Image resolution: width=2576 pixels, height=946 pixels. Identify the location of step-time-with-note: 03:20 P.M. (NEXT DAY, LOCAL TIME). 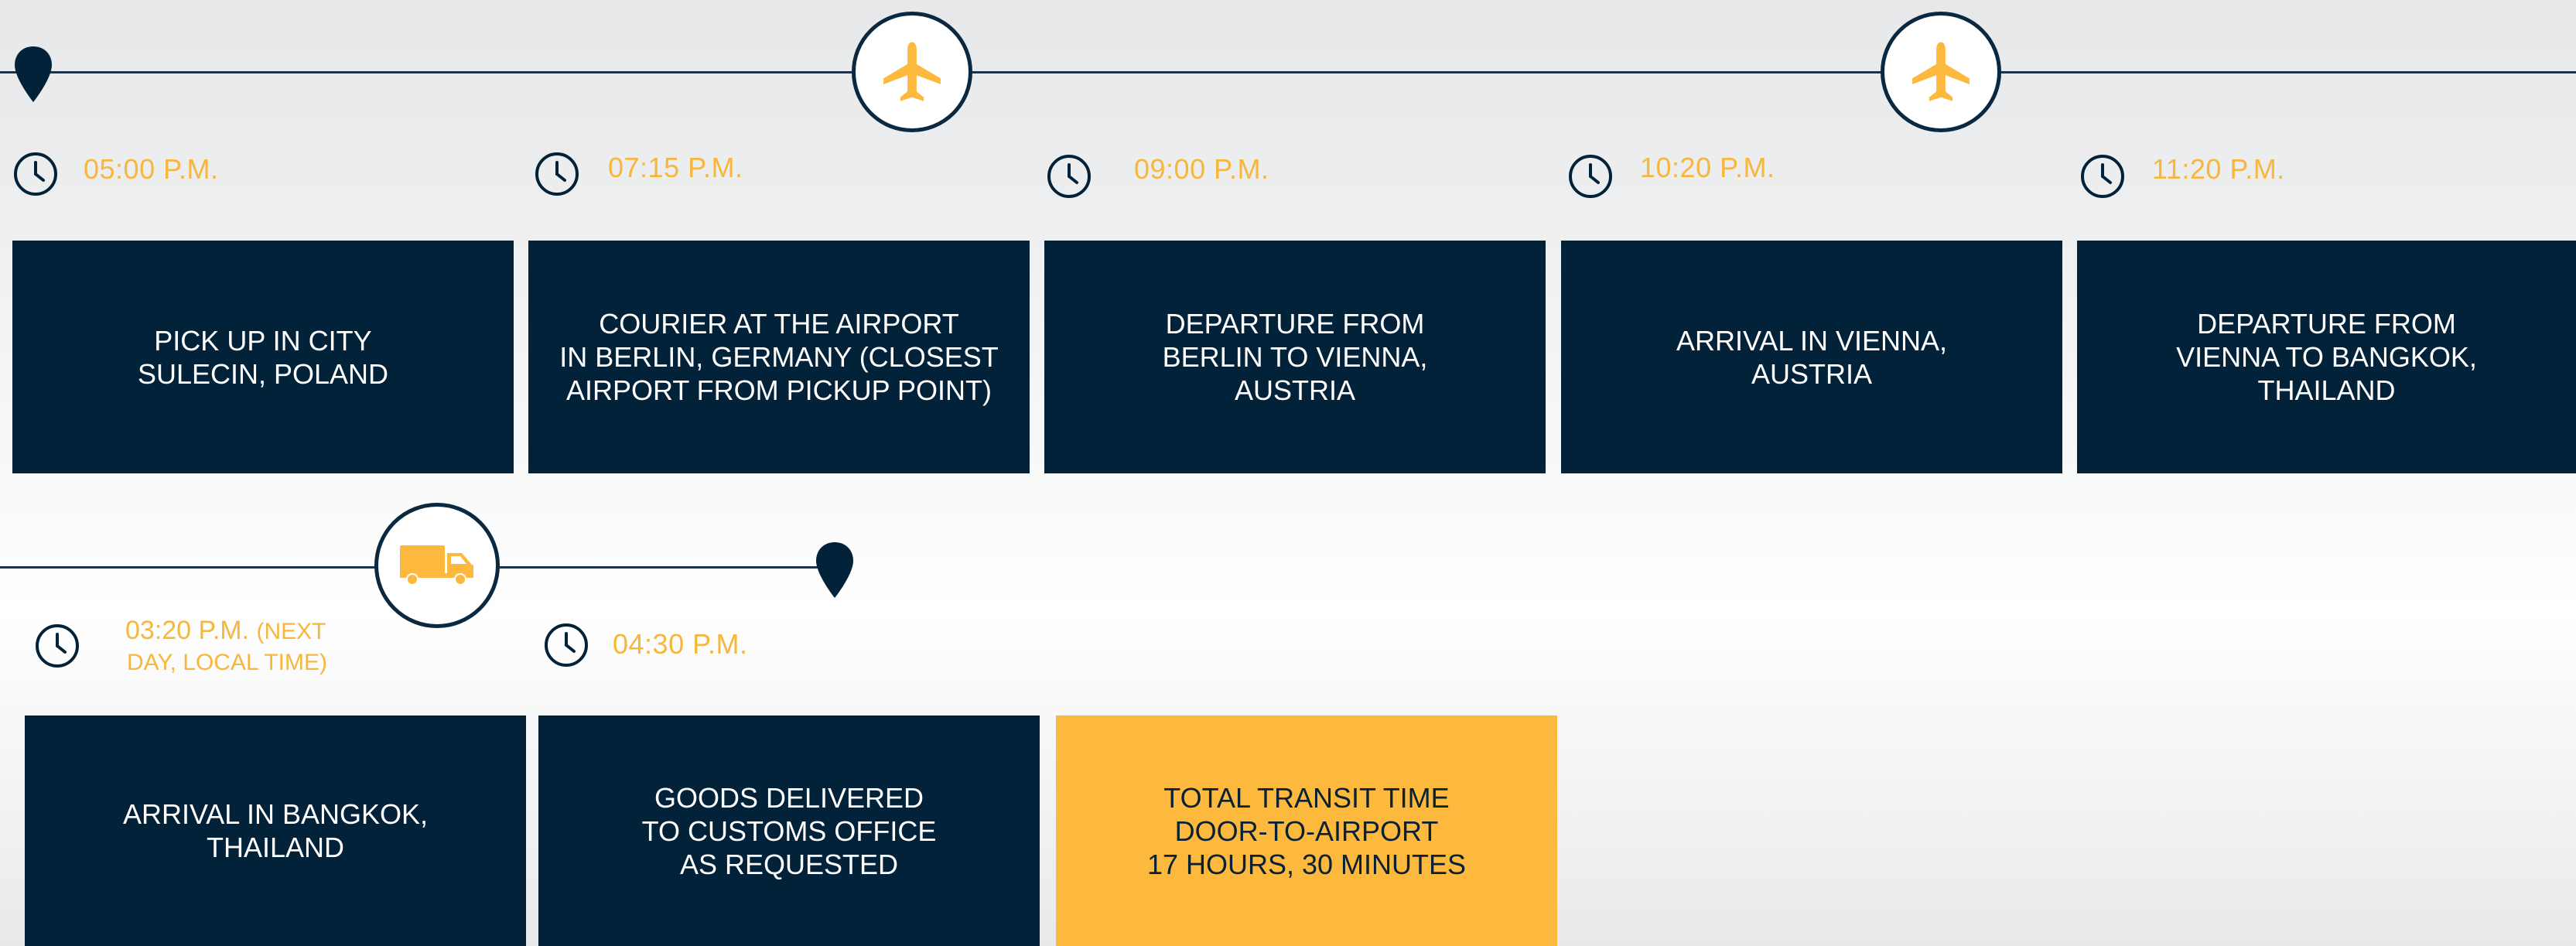
(226, 647).